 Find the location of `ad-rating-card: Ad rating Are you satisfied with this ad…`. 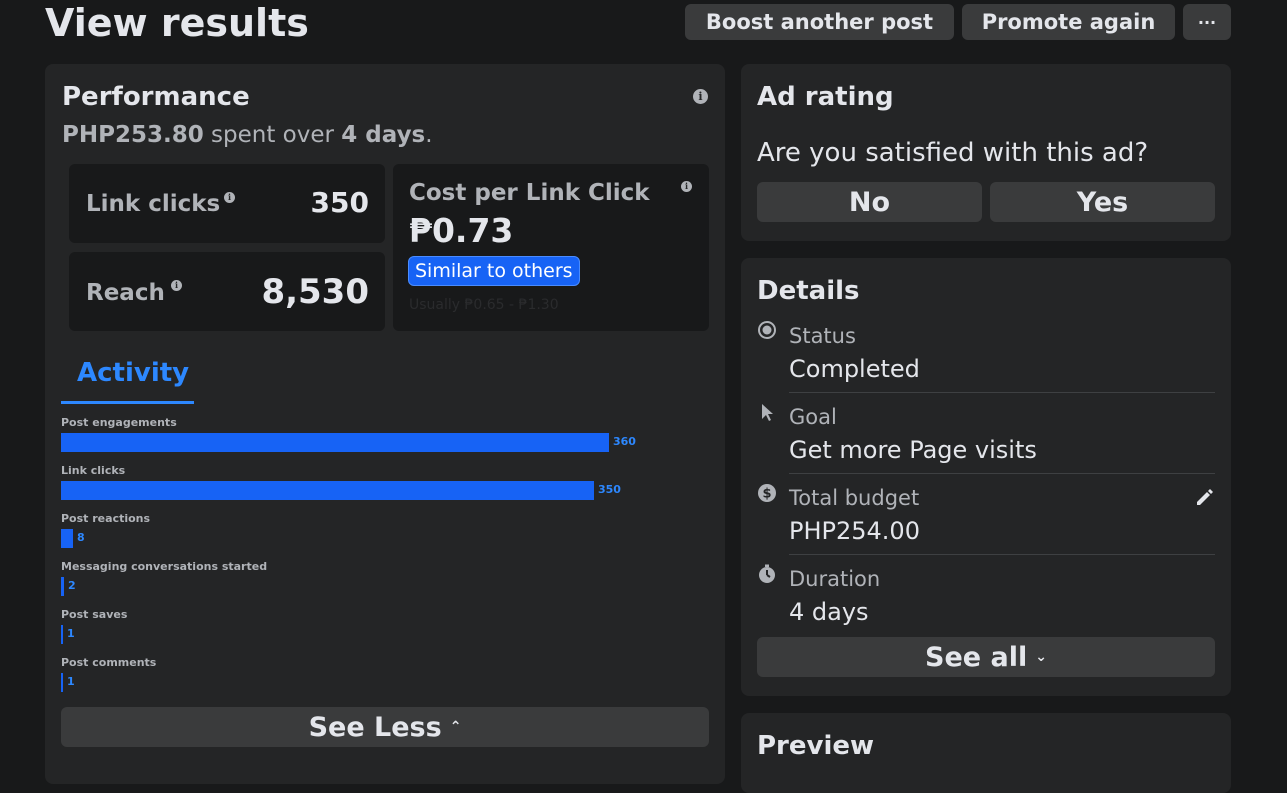

ad-rating-card: Ad rating Are you satisfied with this ad… is located at coordinates (986, 152).